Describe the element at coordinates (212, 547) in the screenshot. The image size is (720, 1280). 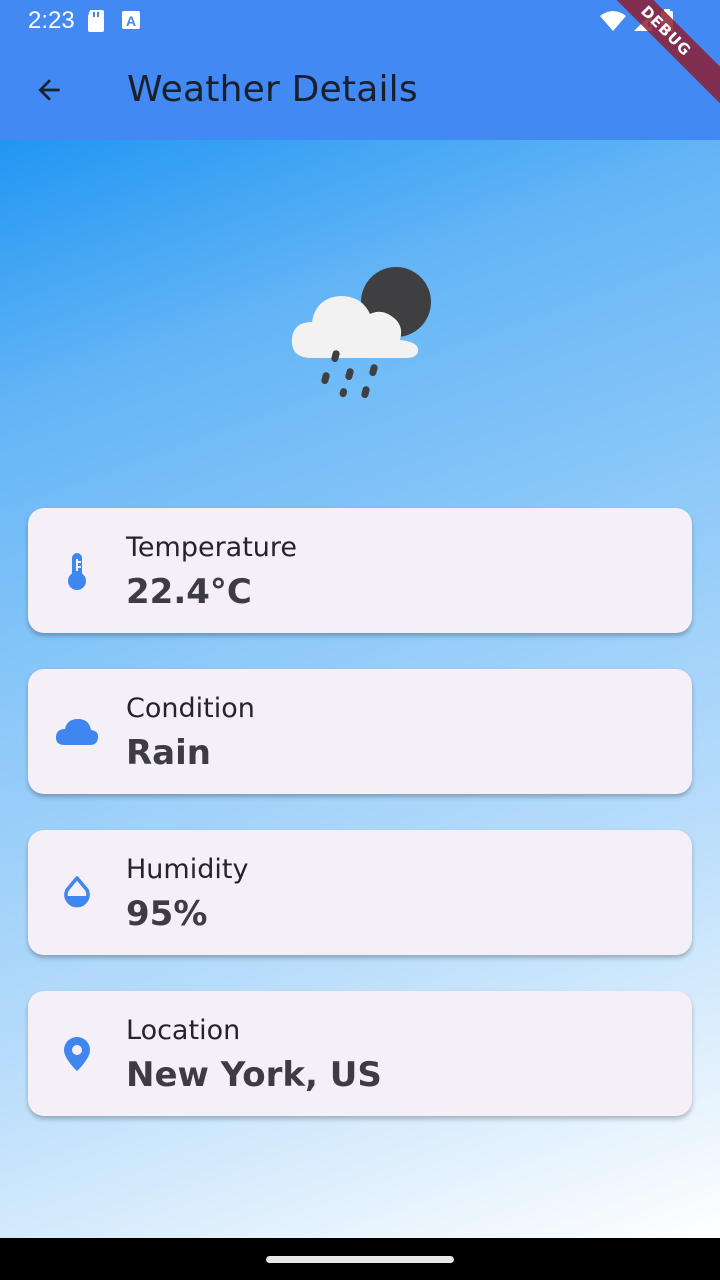
I see `card-label: Temperature` at that location.